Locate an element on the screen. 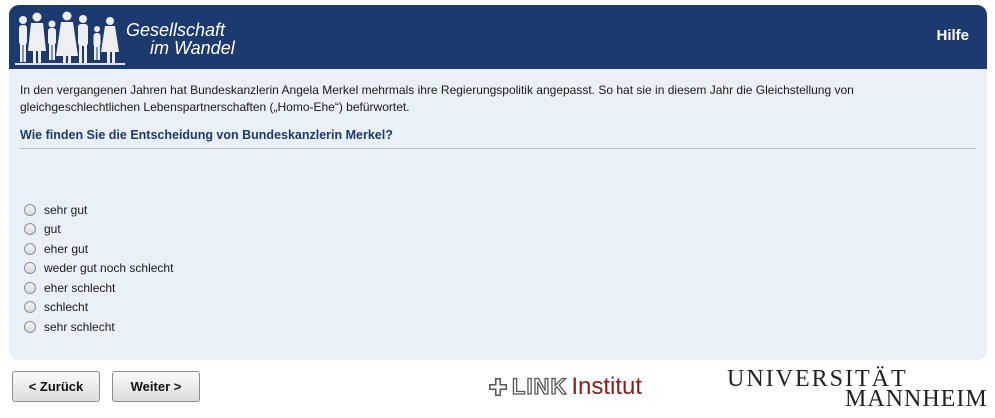 The image size is (995, 418). answer-option: schlecht is located at coordinates (498, 308).